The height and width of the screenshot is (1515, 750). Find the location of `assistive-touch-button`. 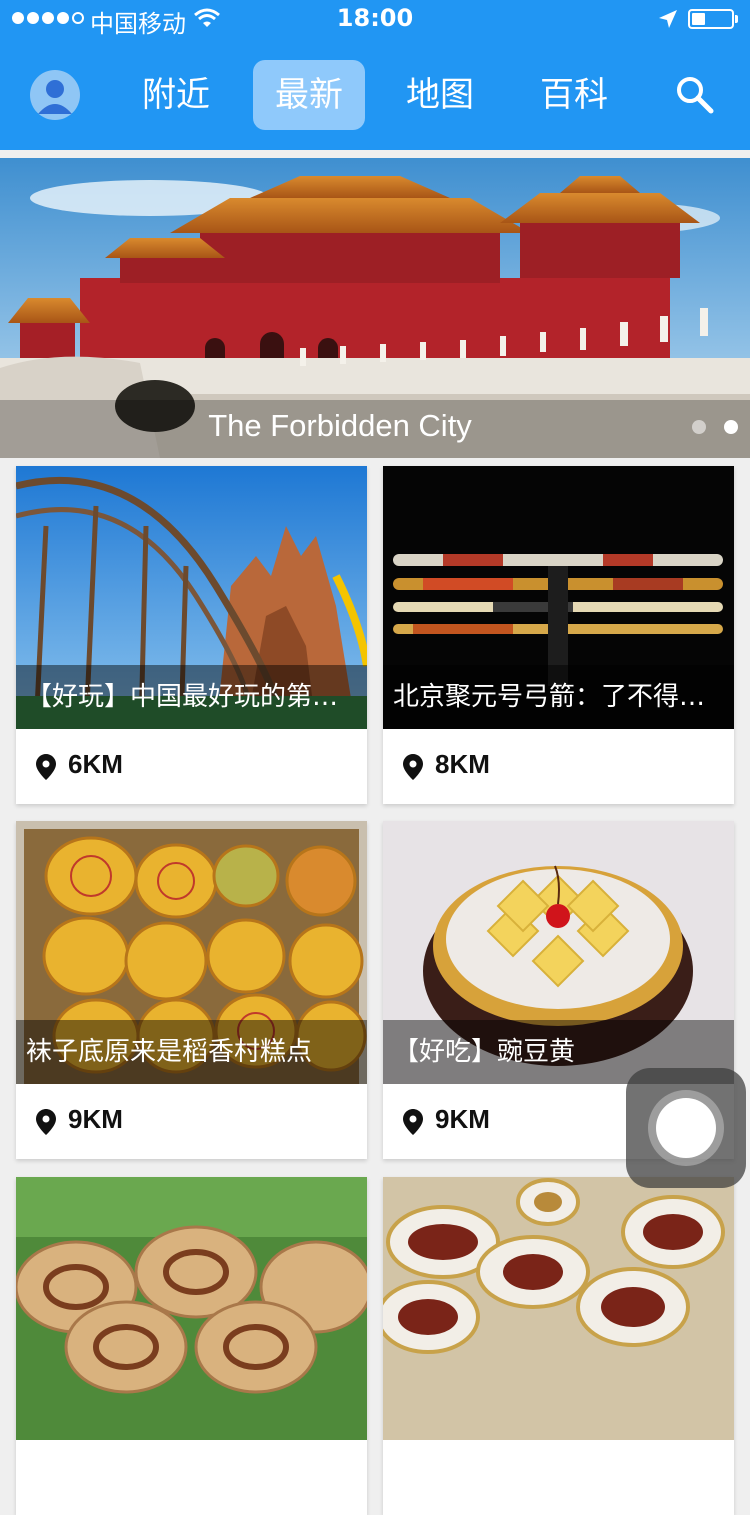

assistive-touch-button is located at coordinates (686, 1128).